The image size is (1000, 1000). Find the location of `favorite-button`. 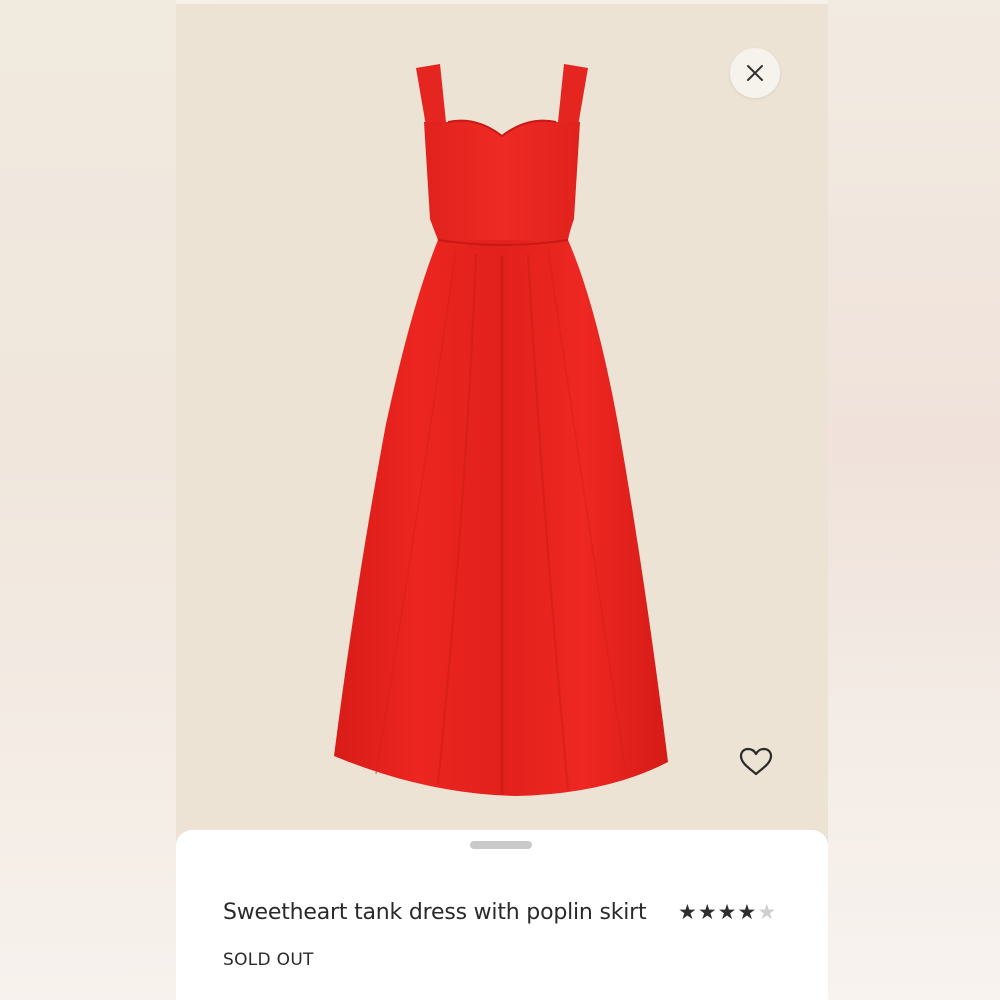

favorite-button is located at coordinates (756, 762).